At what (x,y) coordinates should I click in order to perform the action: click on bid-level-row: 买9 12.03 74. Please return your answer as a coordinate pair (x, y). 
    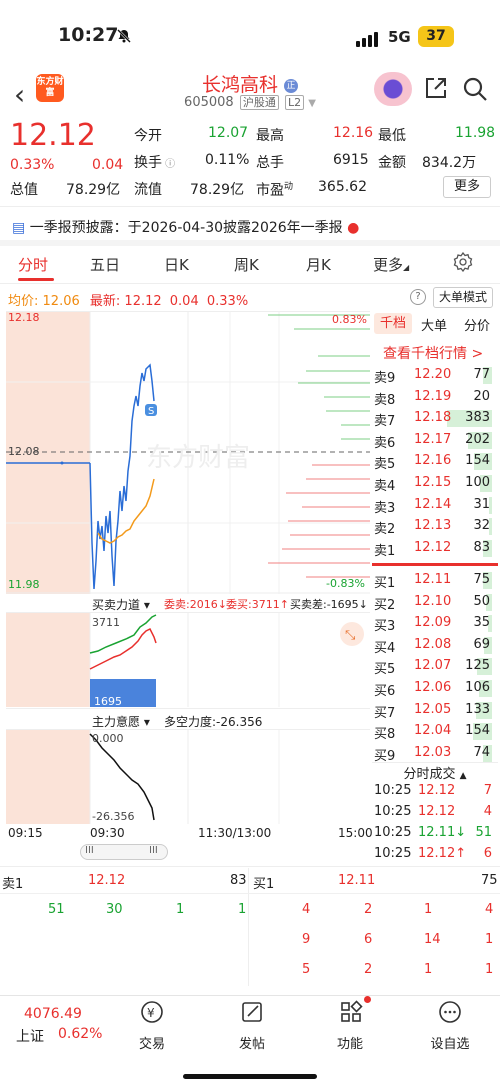
    Looking at the image, I should click on (435, 753).